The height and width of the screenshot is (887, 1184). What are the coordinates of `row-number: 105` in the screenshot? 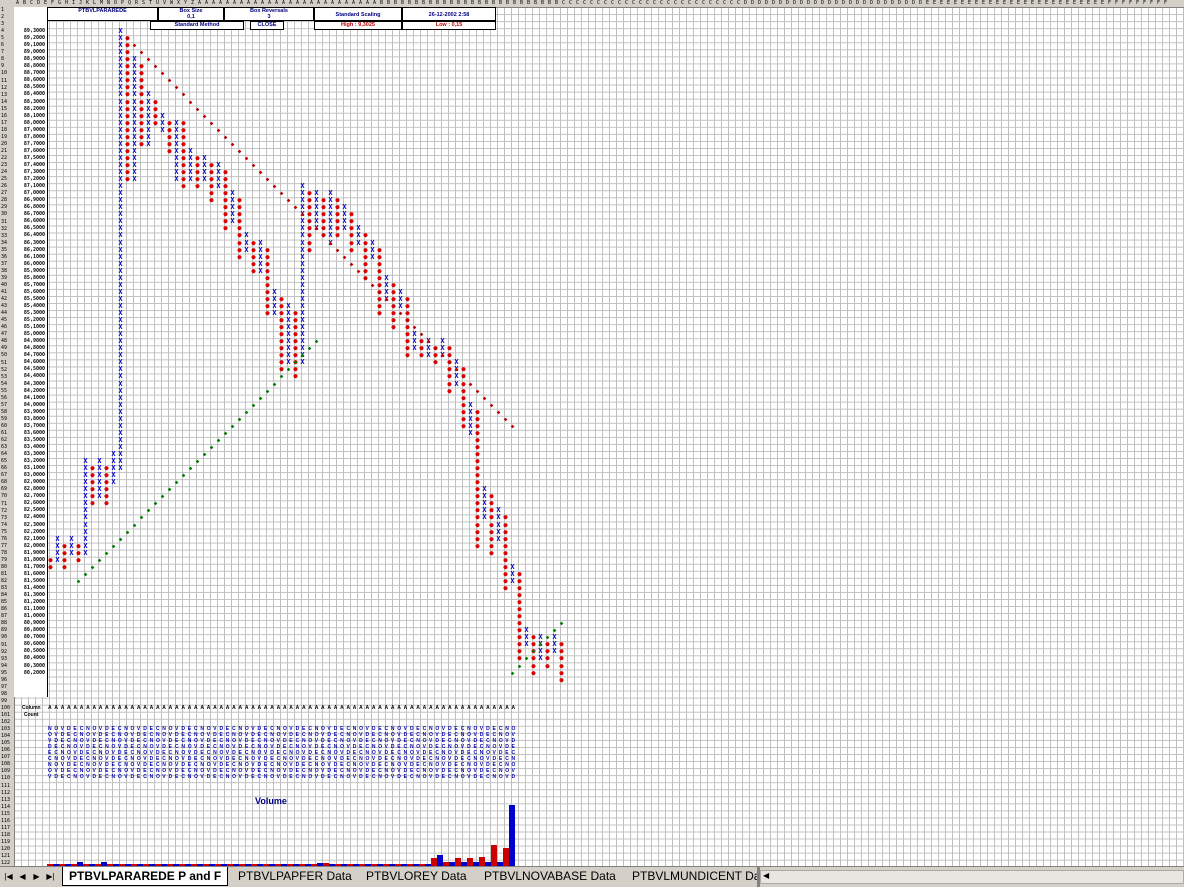 It's located at (5, 743).